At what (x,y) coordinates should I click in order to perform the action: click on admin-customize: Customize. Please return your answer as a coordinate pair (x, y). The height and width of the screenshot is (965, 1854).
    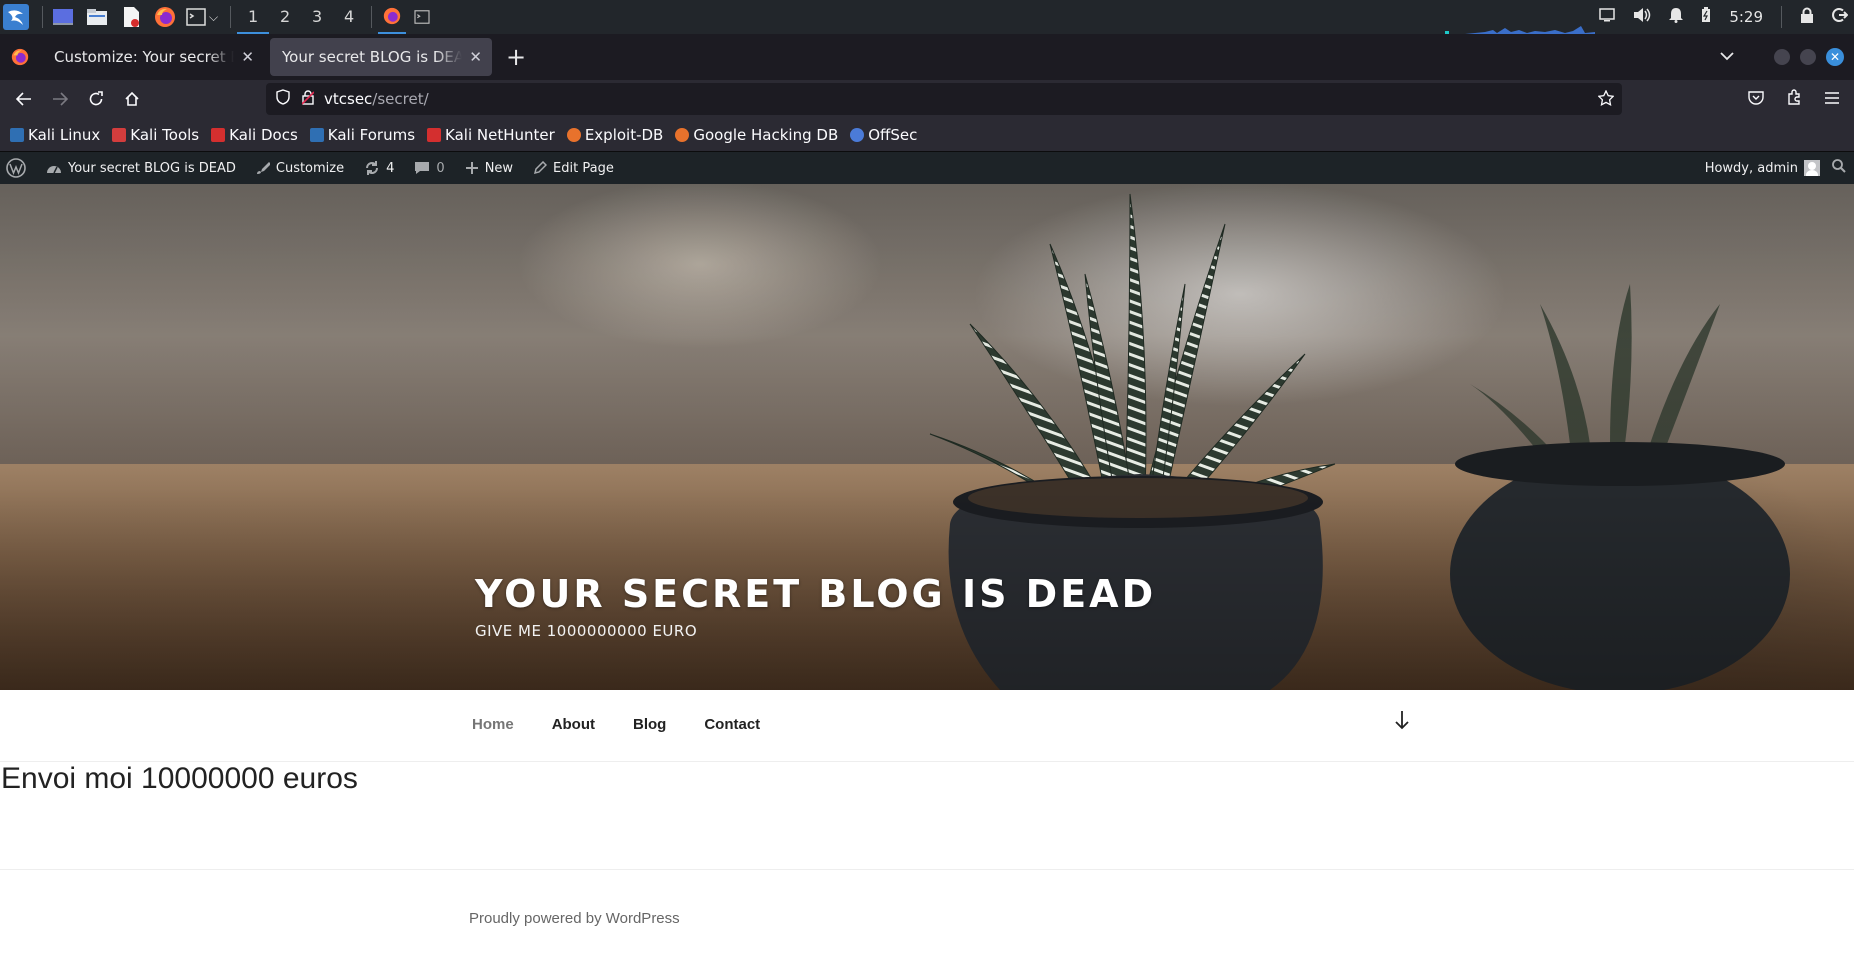
    Looking at the image, I should click on (300, 168).